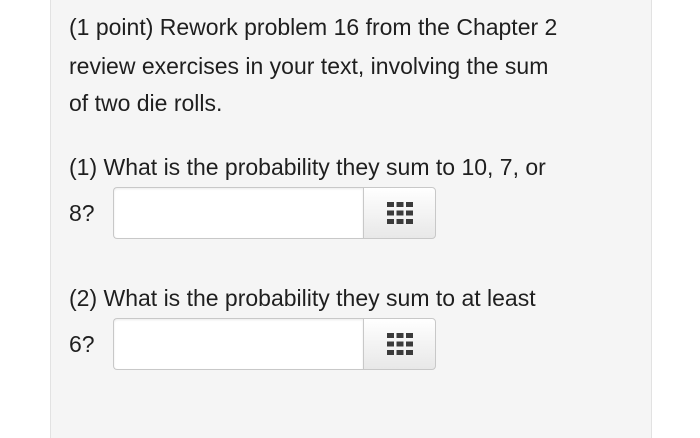 The image size is (700, 438). What do you see at coordinates (146, 103) in the screenshot?
I see `problem-intro-line-3: of two die rolls.` at bounding box center [146, 103].